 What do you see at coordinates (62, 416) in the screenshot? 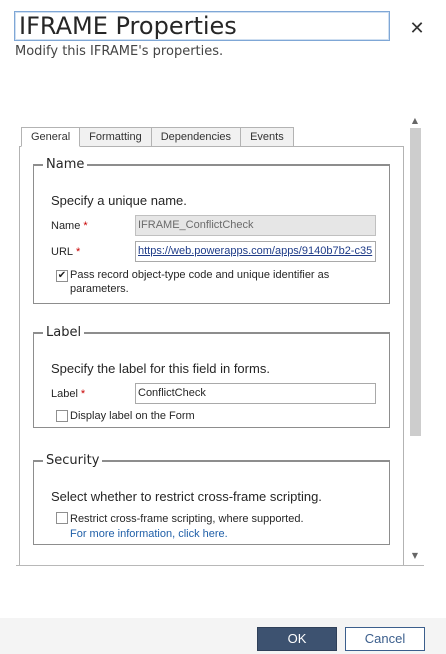
I see `display-label-checkbox` at bounding box center [62, 416].